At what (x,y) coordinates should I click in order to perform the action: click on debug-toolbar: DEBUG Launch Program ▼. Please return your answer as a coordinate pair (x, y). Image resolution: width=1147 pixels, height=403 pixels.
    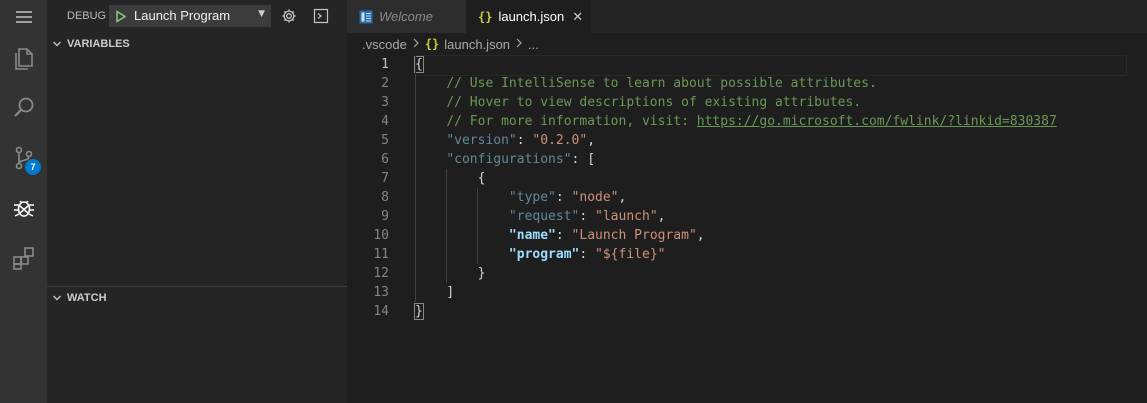
    Looking at the image, I should click on (197, 16).